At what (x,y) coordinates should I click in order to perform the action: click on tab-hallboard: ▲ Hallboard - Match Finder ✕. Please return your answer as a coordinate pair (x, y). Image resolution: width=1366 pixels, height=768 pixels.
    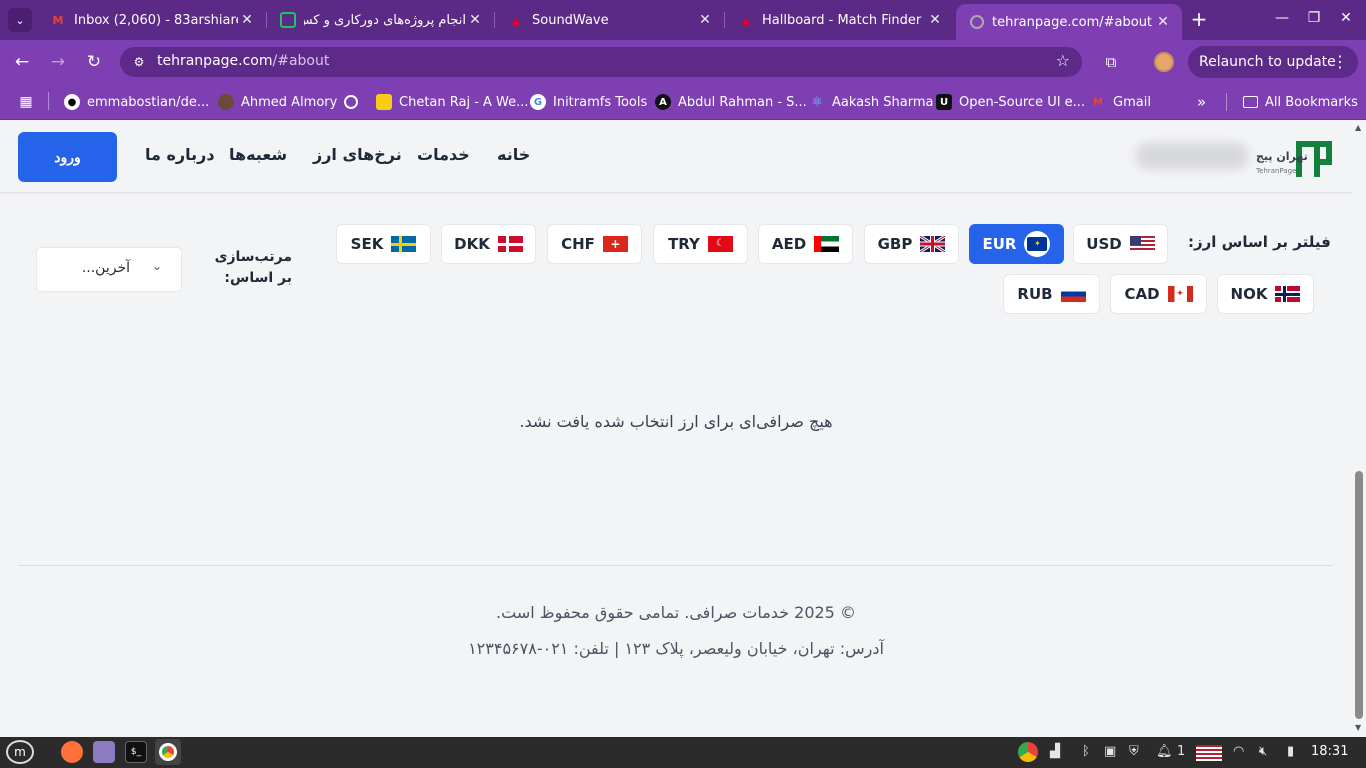
    Looking at the image, I should click on (839, 20).